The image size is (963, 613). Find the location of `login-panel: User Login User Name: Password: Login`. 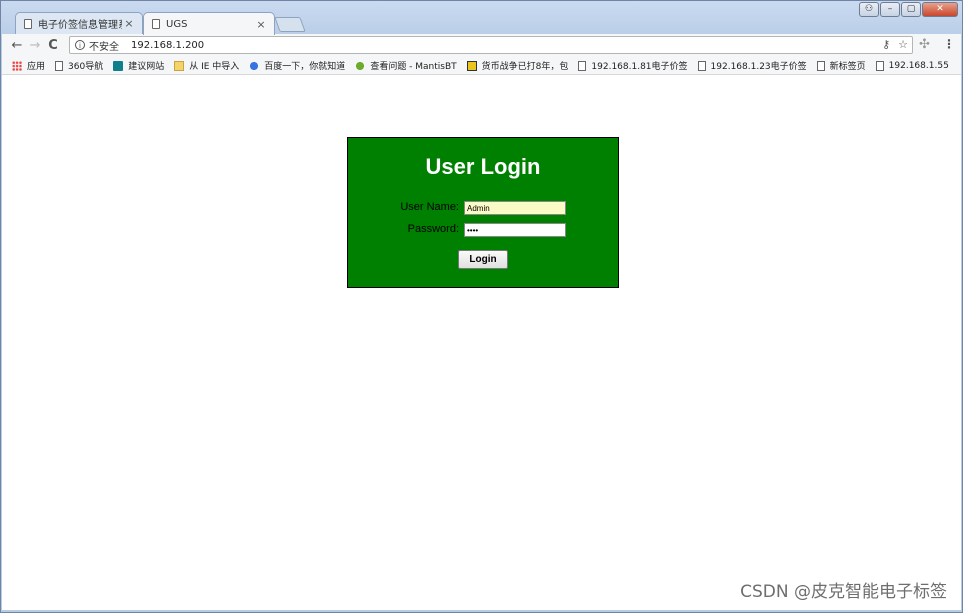

login-panel: User Login User Name: Password: Login is located at coordinates (483, 212).